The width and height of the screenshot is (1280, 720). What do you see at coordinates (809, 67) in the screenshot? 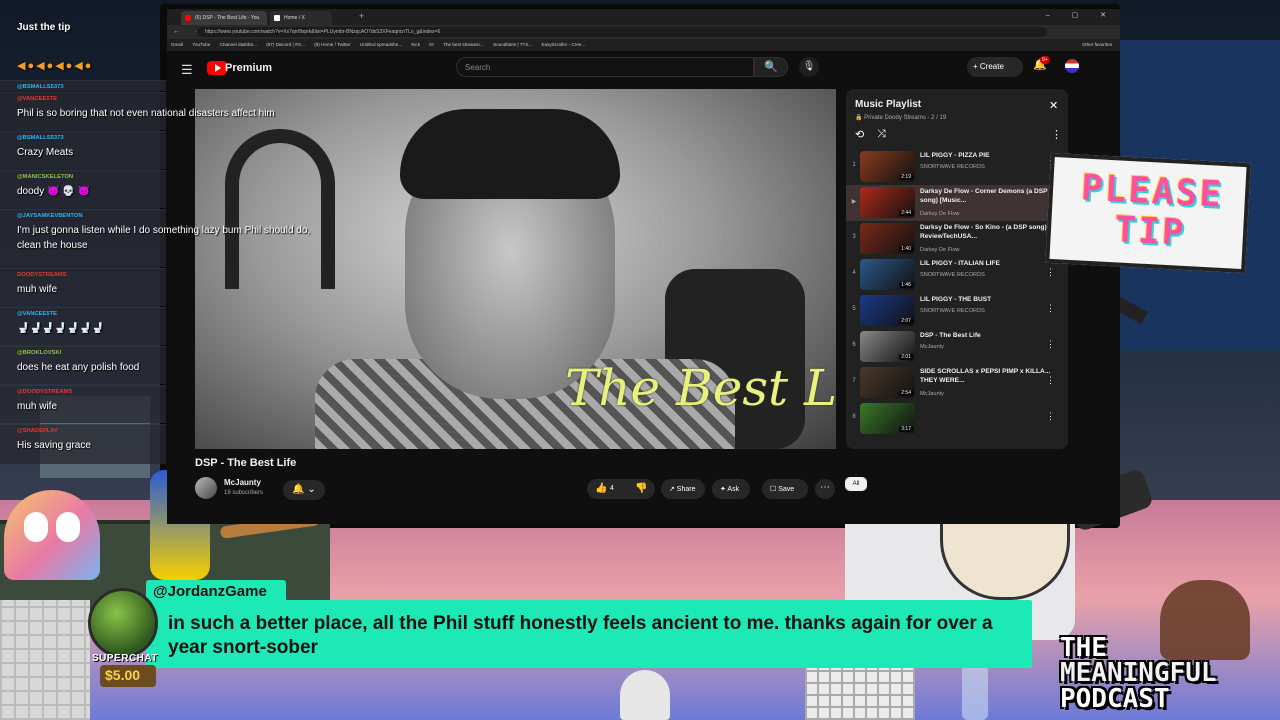
I see `voice-search-icon: 🎙` at bounding box center [809, 67].